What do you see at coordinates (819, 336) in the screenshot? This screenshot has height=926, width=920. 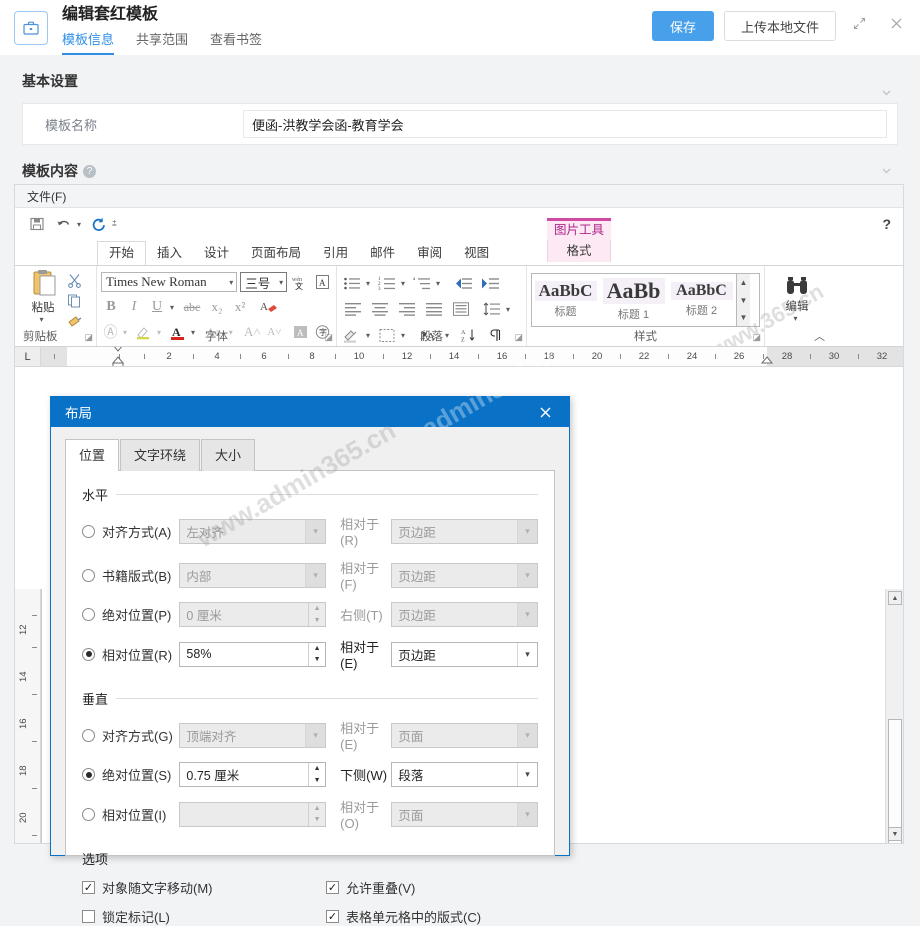 I see `collapse-ribbon-icon: ︿` at bounding box center [819, 336].